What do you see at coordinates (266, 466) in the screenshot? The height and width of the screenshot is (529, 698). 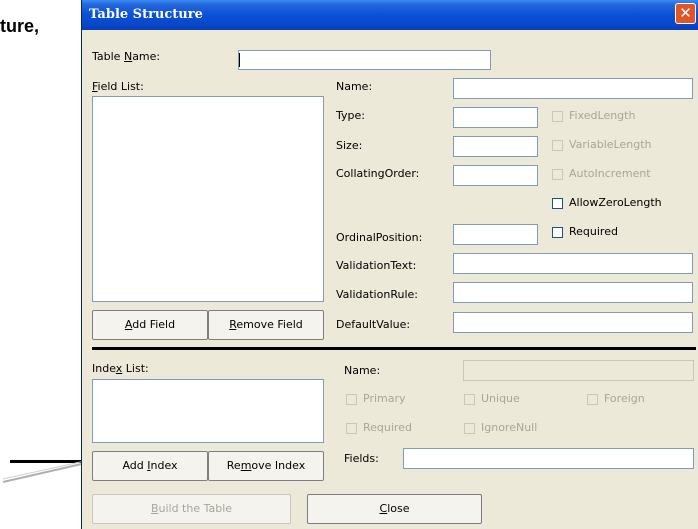 I see `remove-index-button: Remove Index` at bounding box center [266, 466].